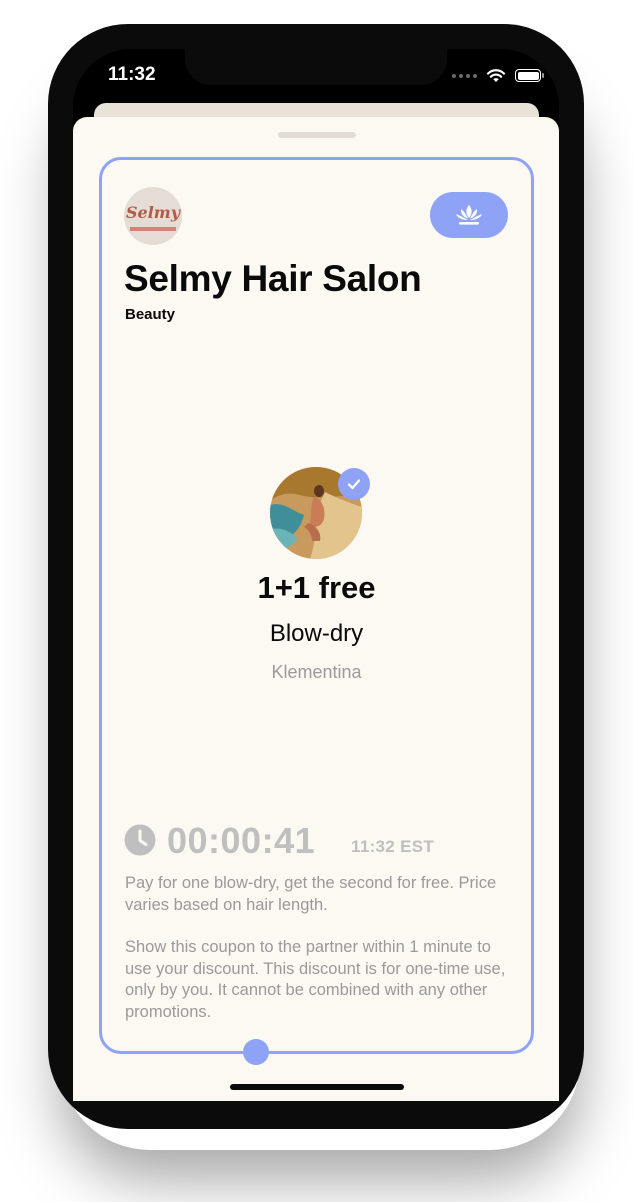 This screenshot has height=1202, width=633. What do you see at coordinates (241, 840) in the screenshot?
I see `countdown-timer: 00:00:41` at bounding box center [241, 840].